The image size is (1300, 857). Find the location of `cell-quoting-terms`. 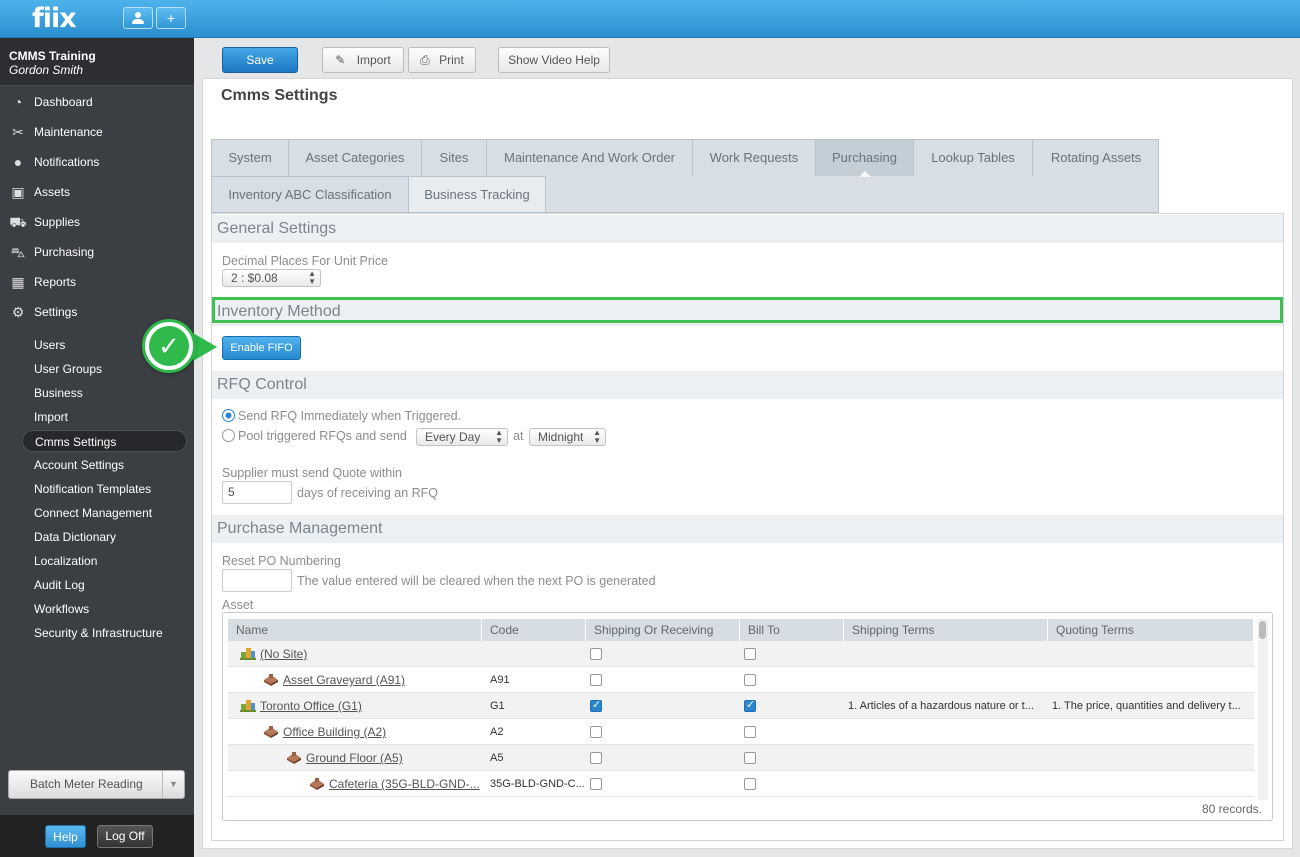

cell-quoting-terms is located at coordinates (1150, 758).